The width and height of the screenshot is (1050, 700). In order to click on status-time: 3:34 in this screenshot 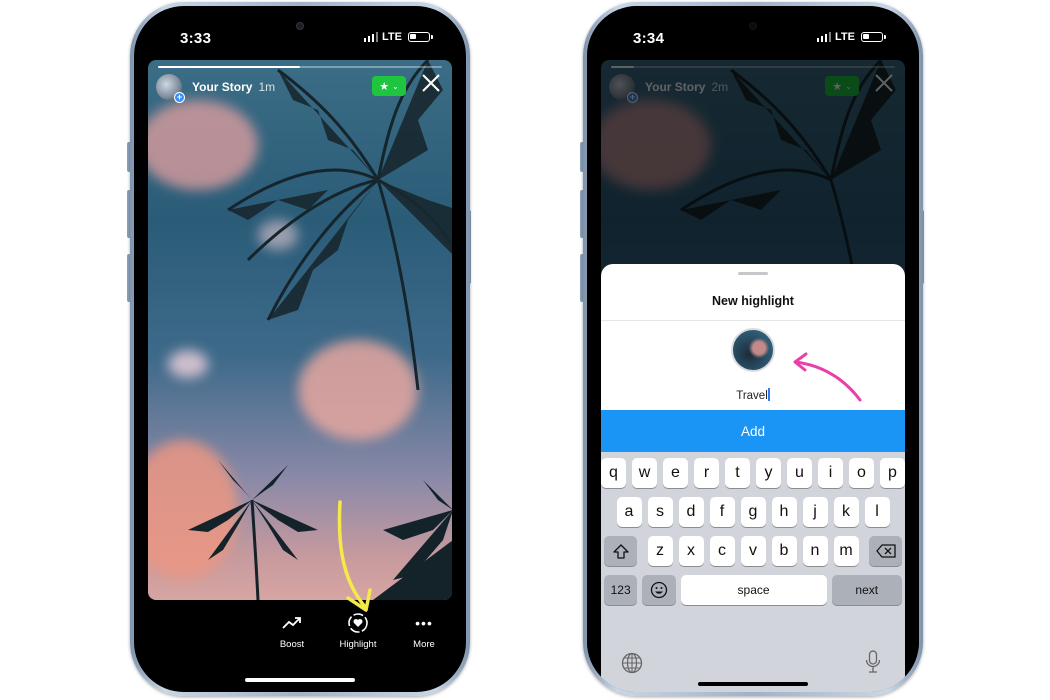, I will do `click(649, 38)`.